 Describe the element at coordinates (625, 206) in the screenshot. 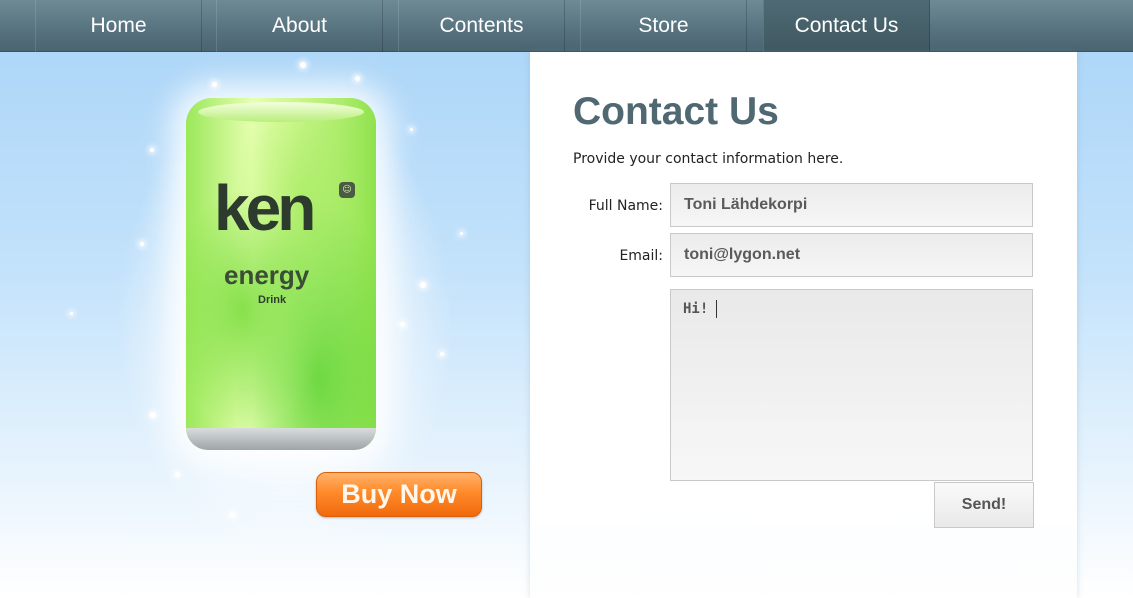

I see `full-name-label: Full Name:` at that location.